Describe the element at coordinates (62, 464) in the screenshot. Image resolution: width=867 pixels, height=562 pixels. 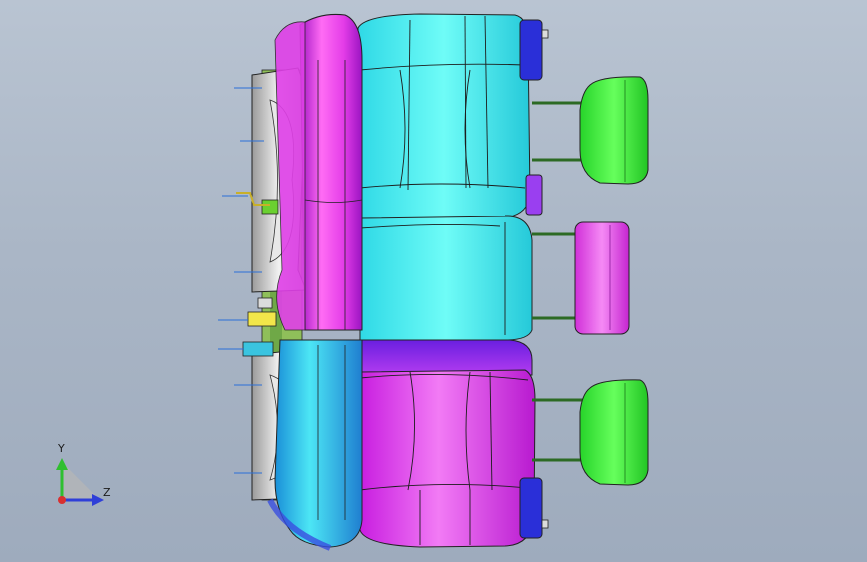
I see `y-axis-arrow` at that location.